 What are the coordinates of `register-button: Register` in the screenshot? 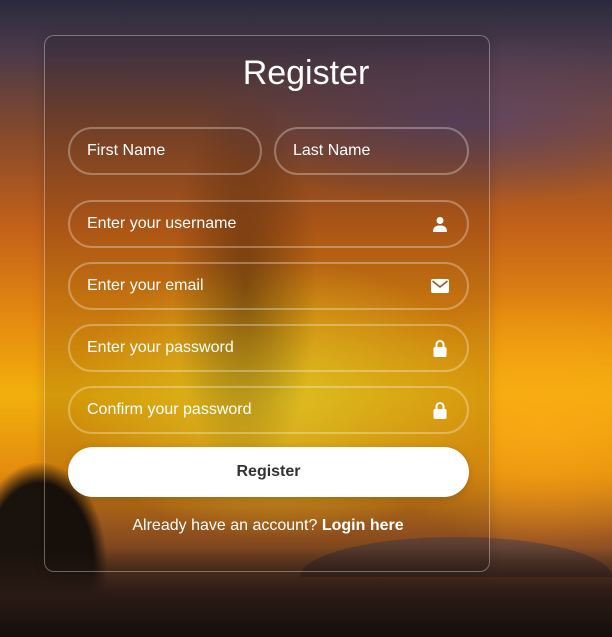 It's located at (268, 472).